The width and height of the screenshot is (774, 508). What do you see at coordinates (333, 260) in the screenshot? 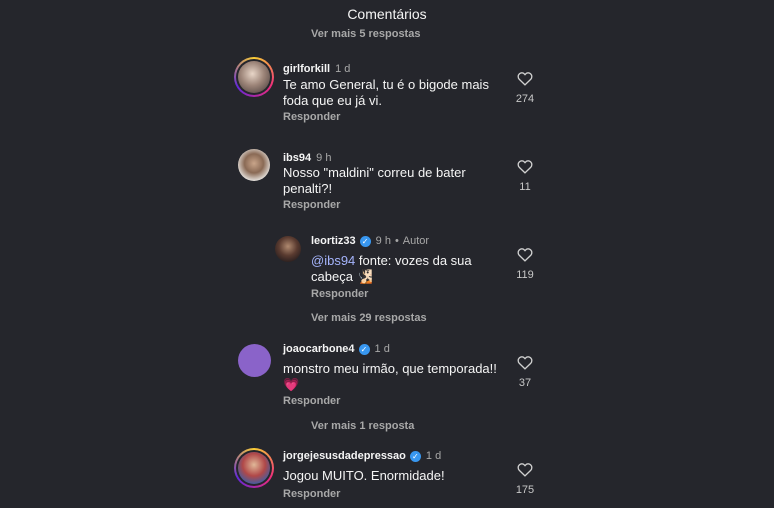
I see `mention-link: @ibs94` at bounding box center [333, 260].